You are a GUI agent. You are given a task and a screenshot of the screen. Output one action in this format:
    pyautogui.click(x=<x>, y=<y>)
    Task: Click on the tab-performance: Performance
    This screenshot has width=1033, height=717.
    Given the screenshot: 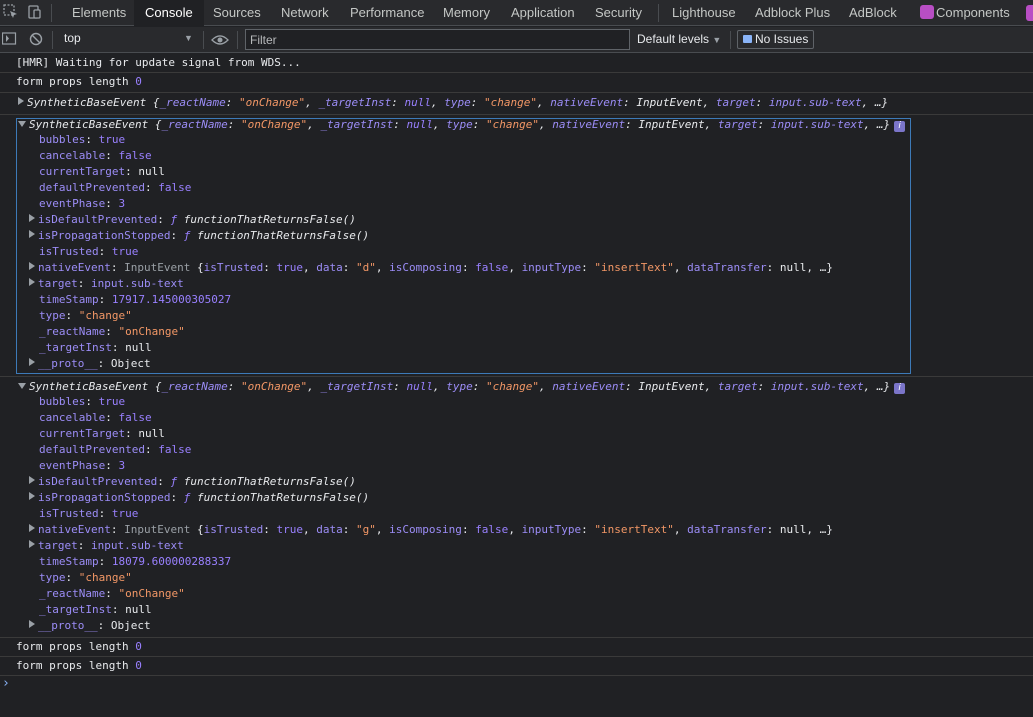 What is the action you would take?
    pyautogui.click(x=387, y=13)
    